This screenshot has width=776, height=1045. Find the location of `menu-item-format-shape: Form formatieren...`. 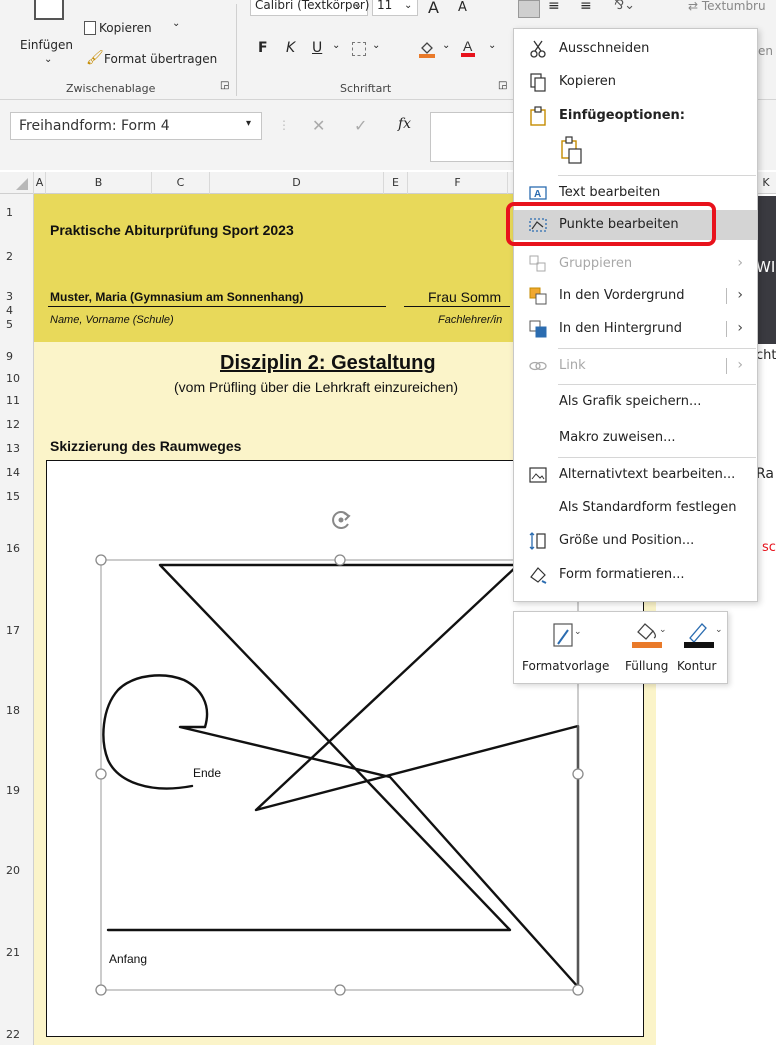

menu-item-format-shape: Form formatieren... is located at coordinates (635, 575).